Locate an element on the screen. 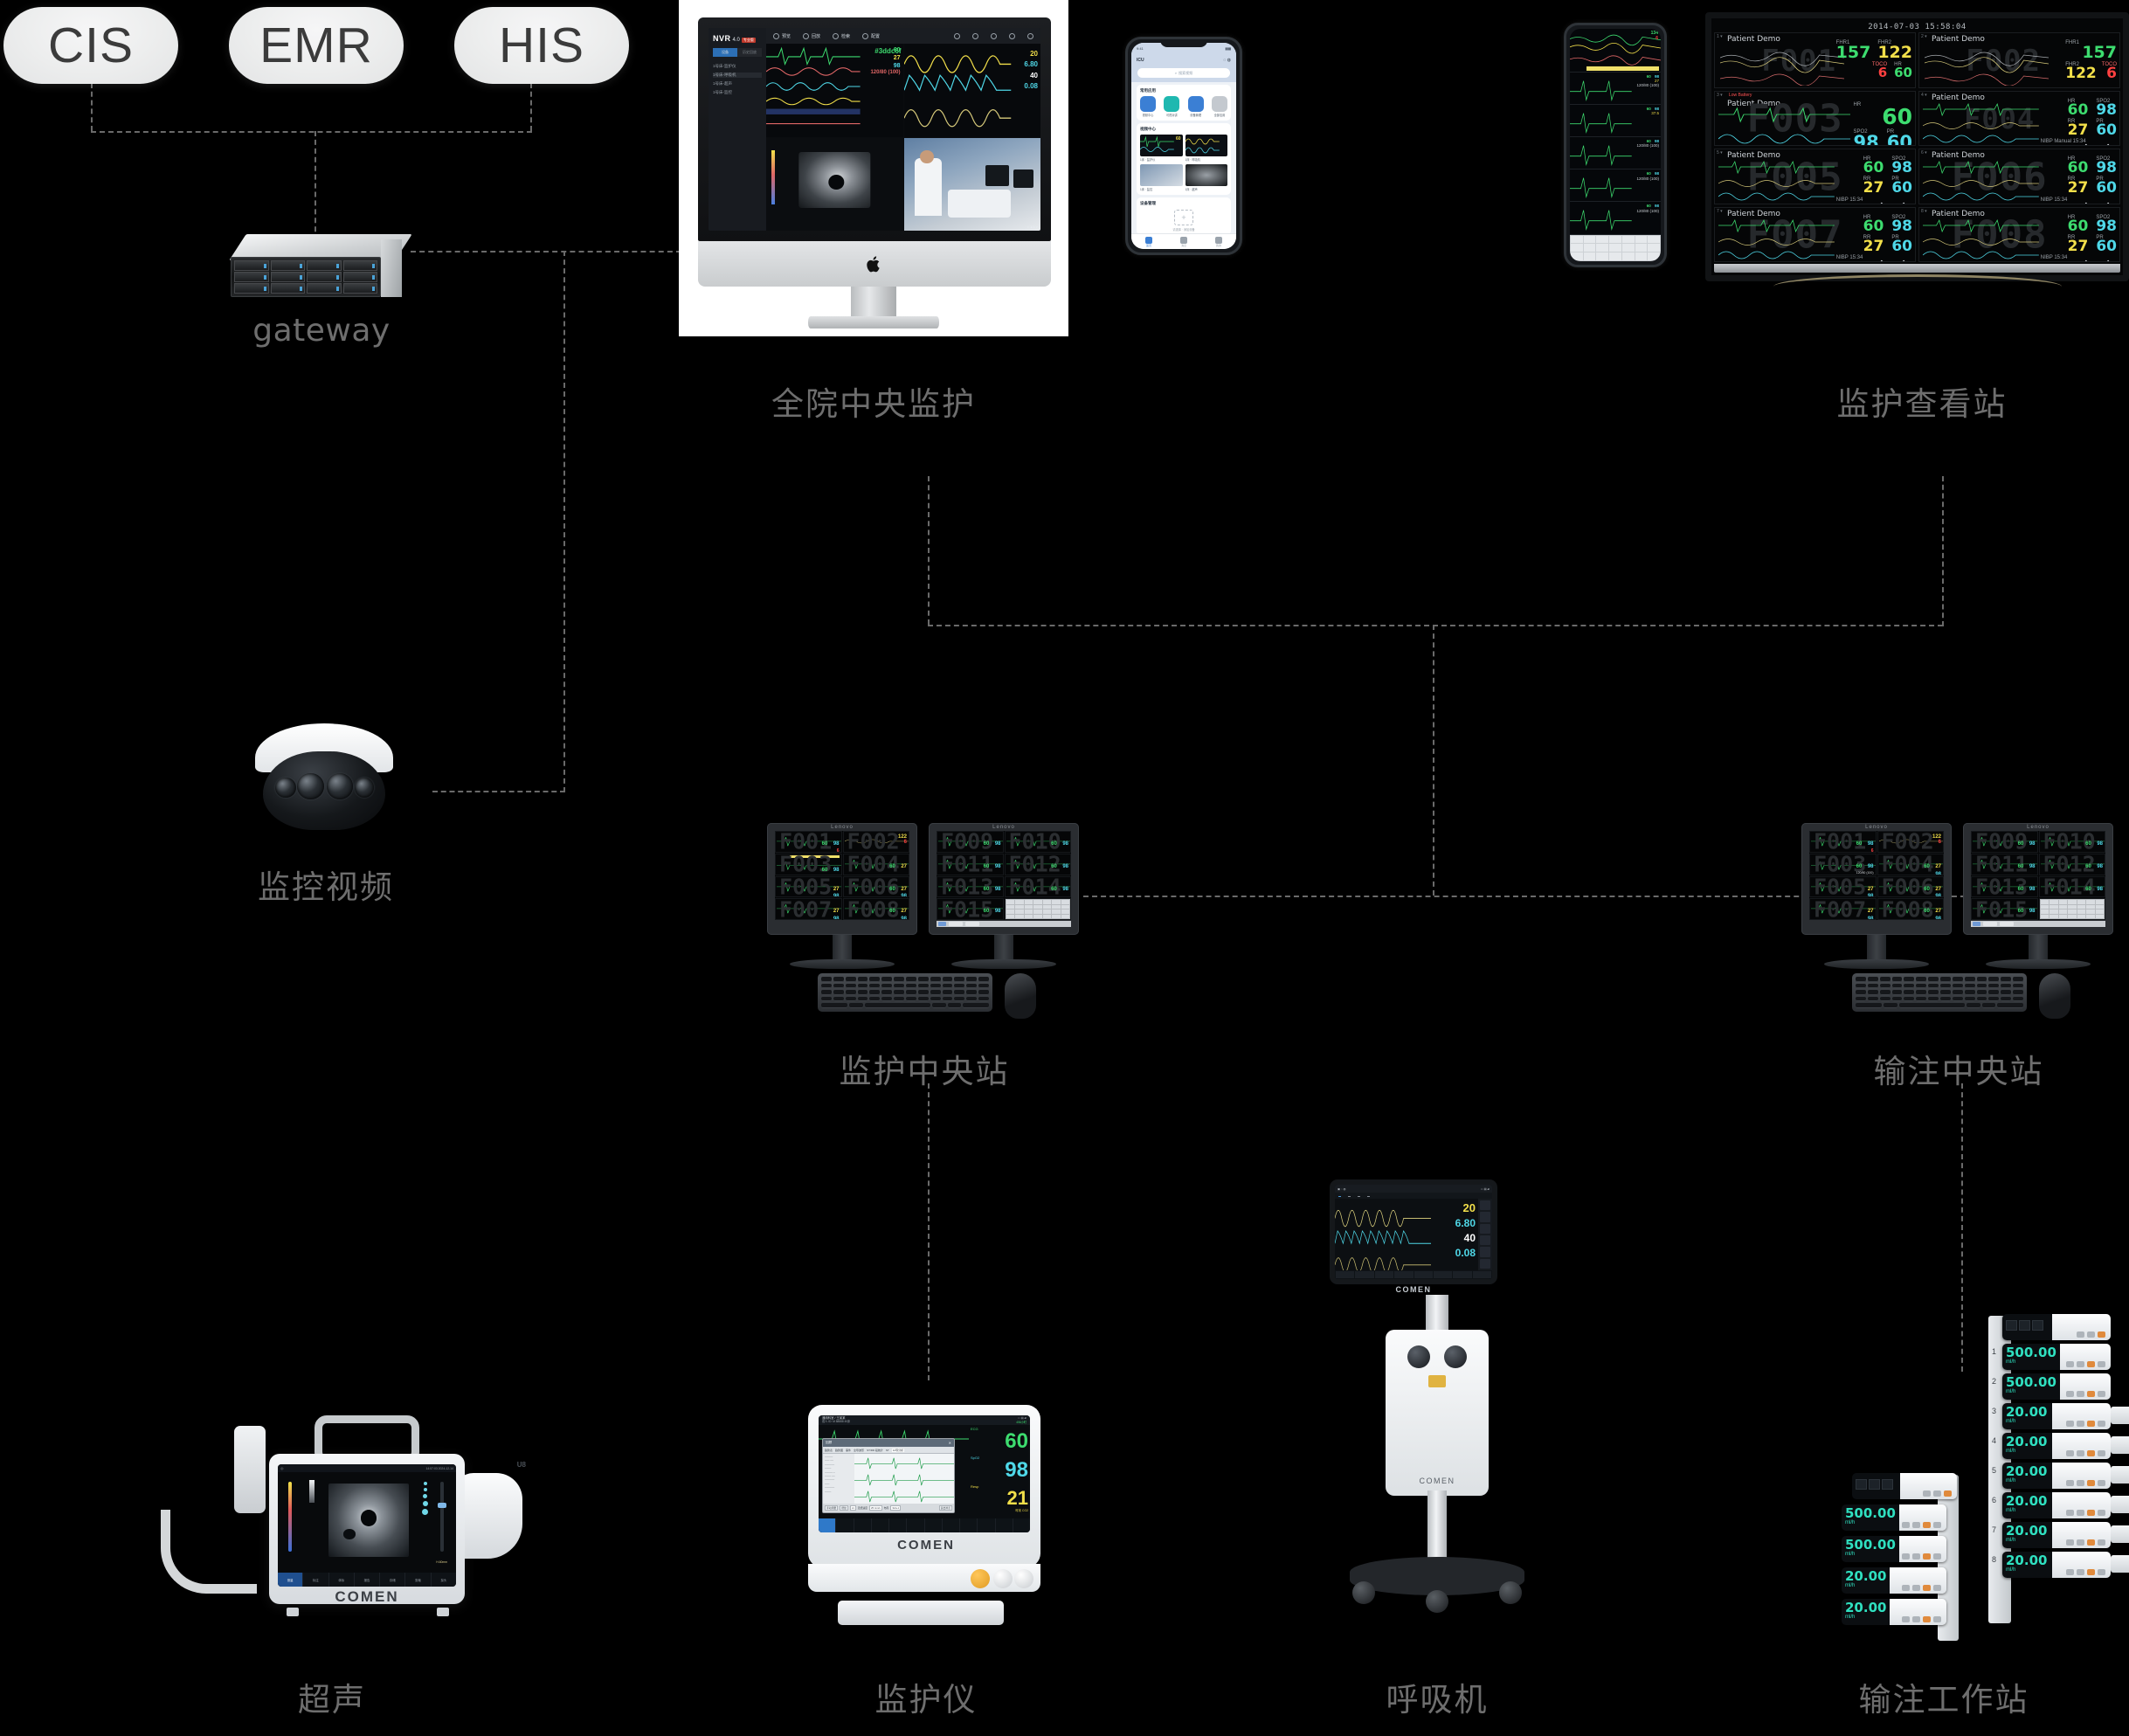  infusion-pump-5: 20.00 ml/h is located at coordinates (2056, 1476).